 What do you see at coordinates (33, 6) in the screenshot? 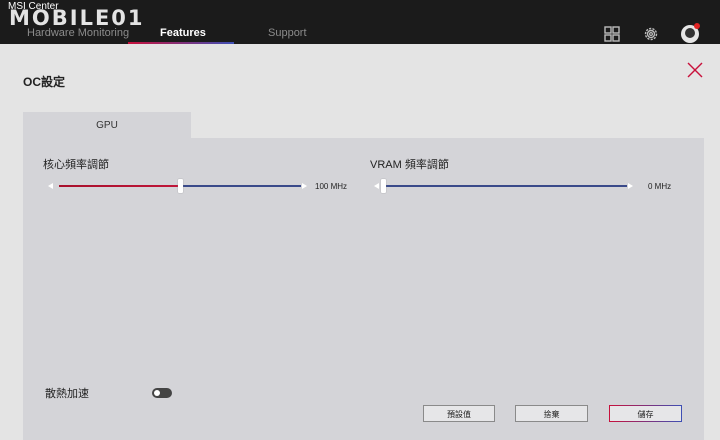
I see `app-title: MSI Center` at bounding box center [33, 6].